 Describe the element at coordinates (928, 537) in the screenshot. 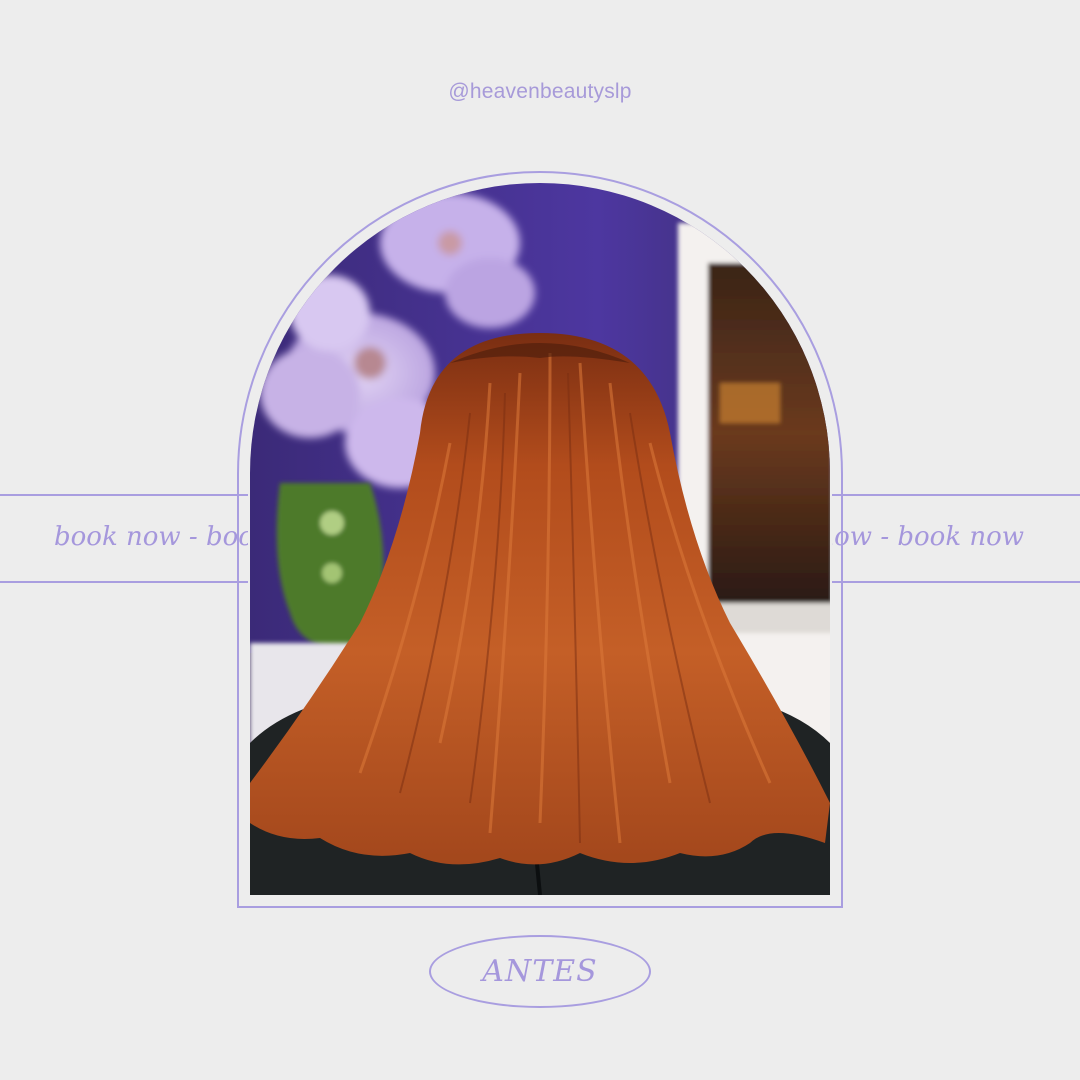

I see `book-now-text-right: book now - book now` at that location.